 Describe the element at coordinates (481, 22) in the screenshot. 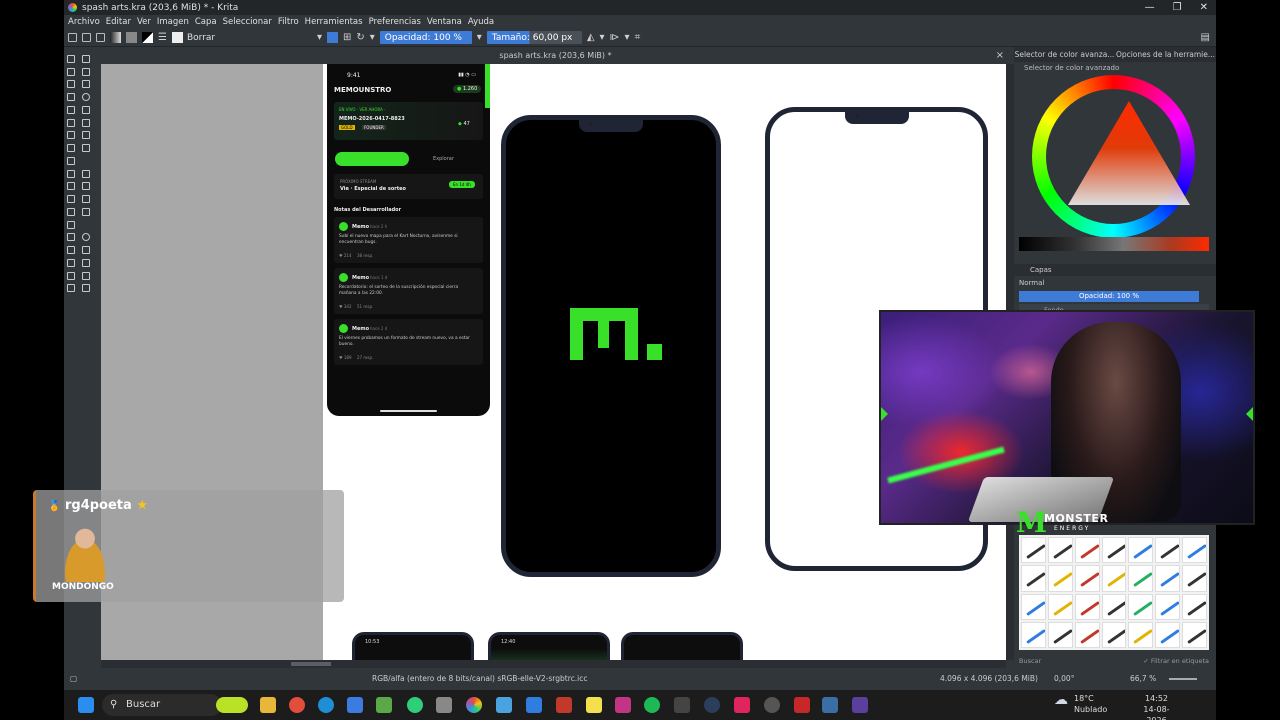

I see `menu-ayuda: Ayuda` at that location.